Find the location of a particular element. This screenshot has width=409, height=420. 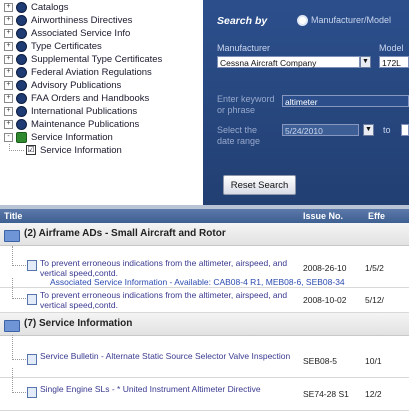

tree-item-service-information: - Service Information is located at coordinates (58, 137).